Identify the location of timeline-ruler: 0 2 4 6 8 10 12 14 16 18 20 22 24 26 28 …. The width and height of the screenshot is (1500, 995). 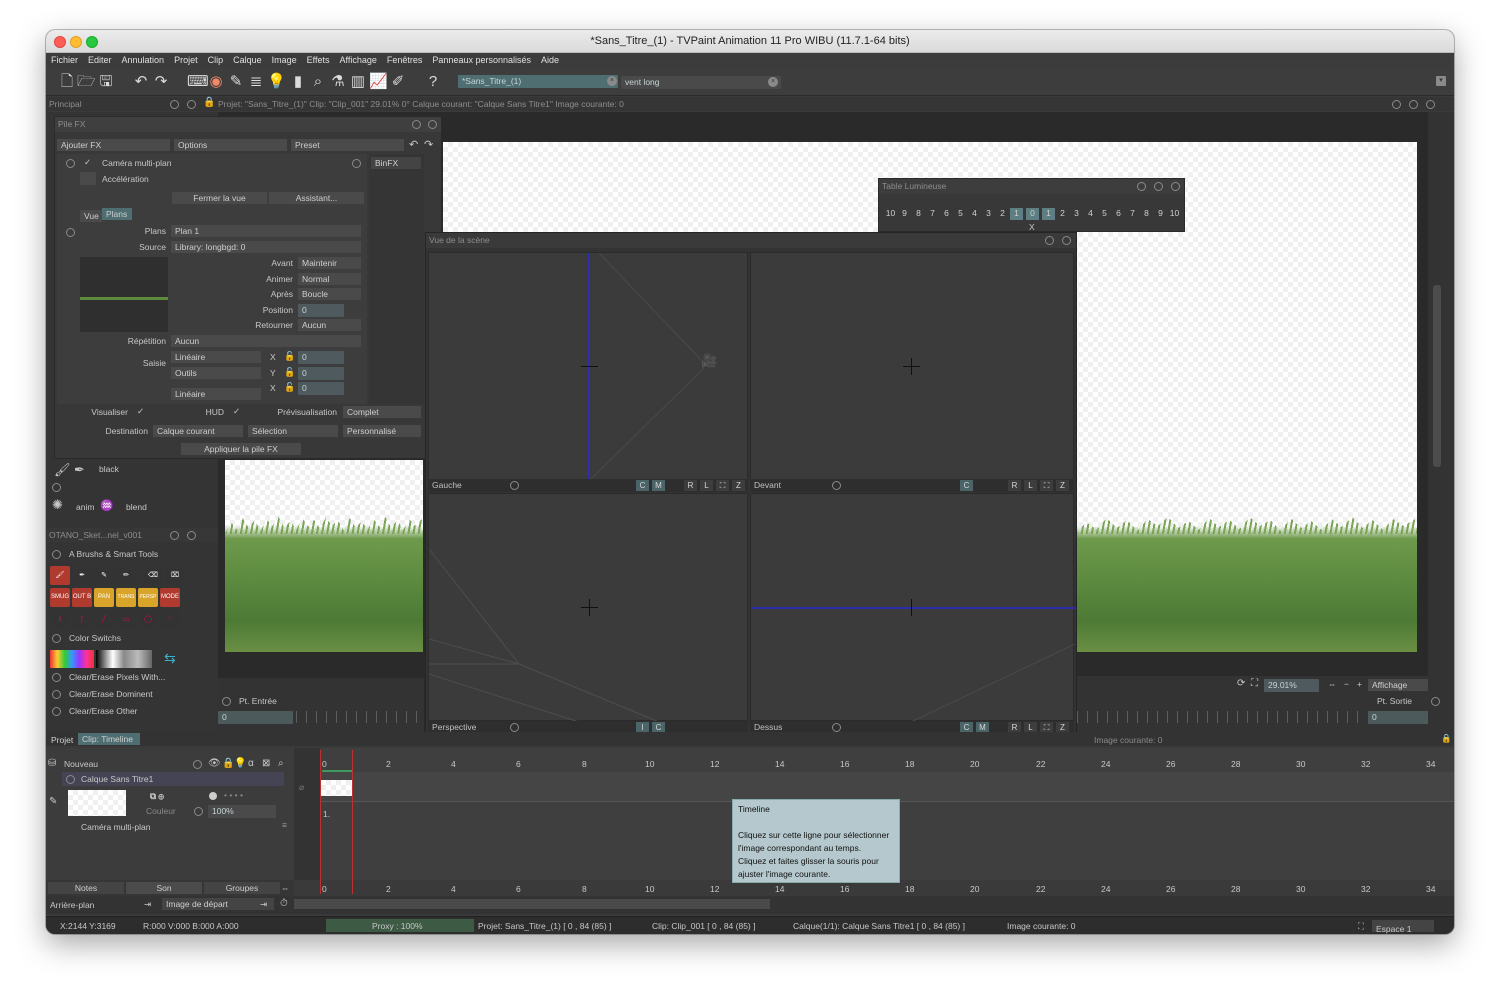
(887, 764).